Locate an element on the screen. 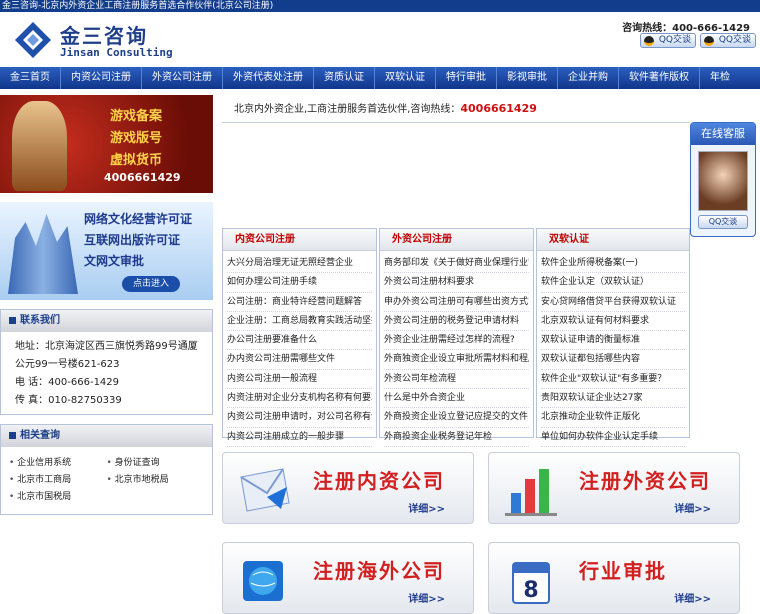 The width and height of the screenshot is (760, 614). online-service-widget: 在线客服 QQ交谈 is located at coordinates (723, 179).